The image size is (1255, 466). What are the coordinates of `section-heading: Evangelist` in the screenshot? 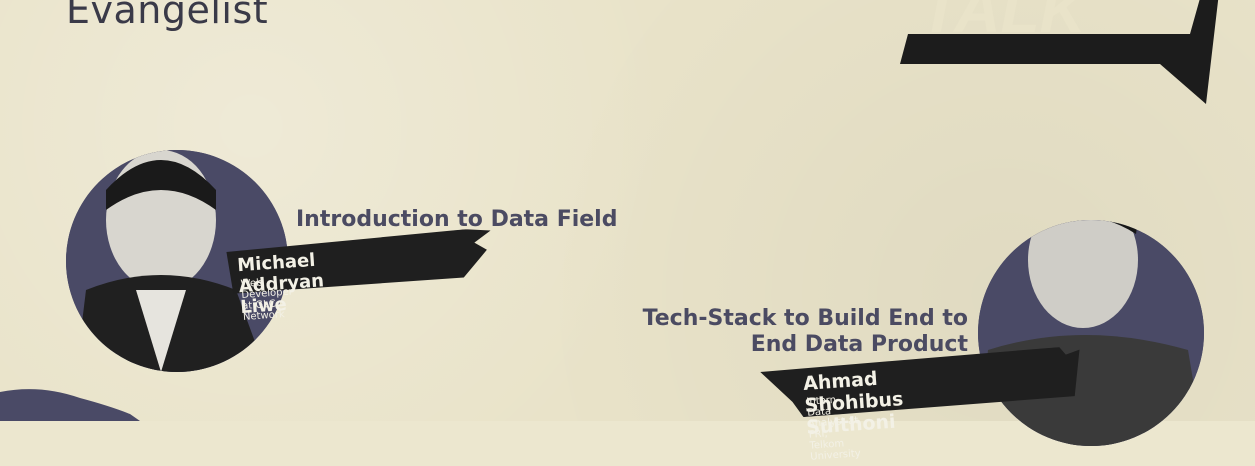 It's located at (167, 16).